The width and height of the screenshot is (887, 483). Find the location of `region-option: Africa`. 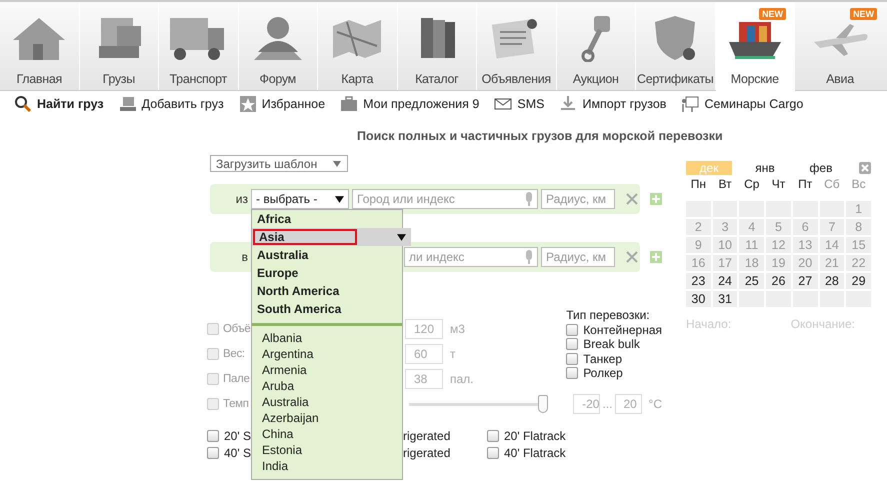

region-option: Africa is located at coordinates (327, 219).